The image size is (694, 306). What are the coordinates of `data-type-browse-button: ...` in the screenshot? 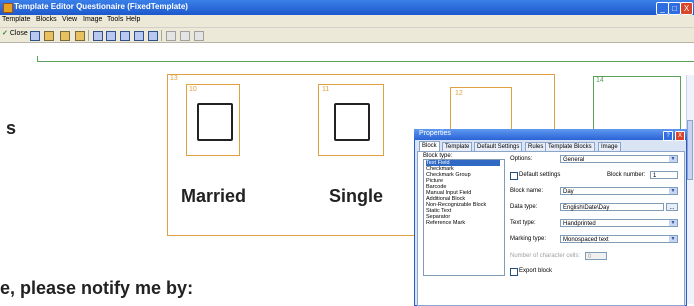 It's located at (672, 207).